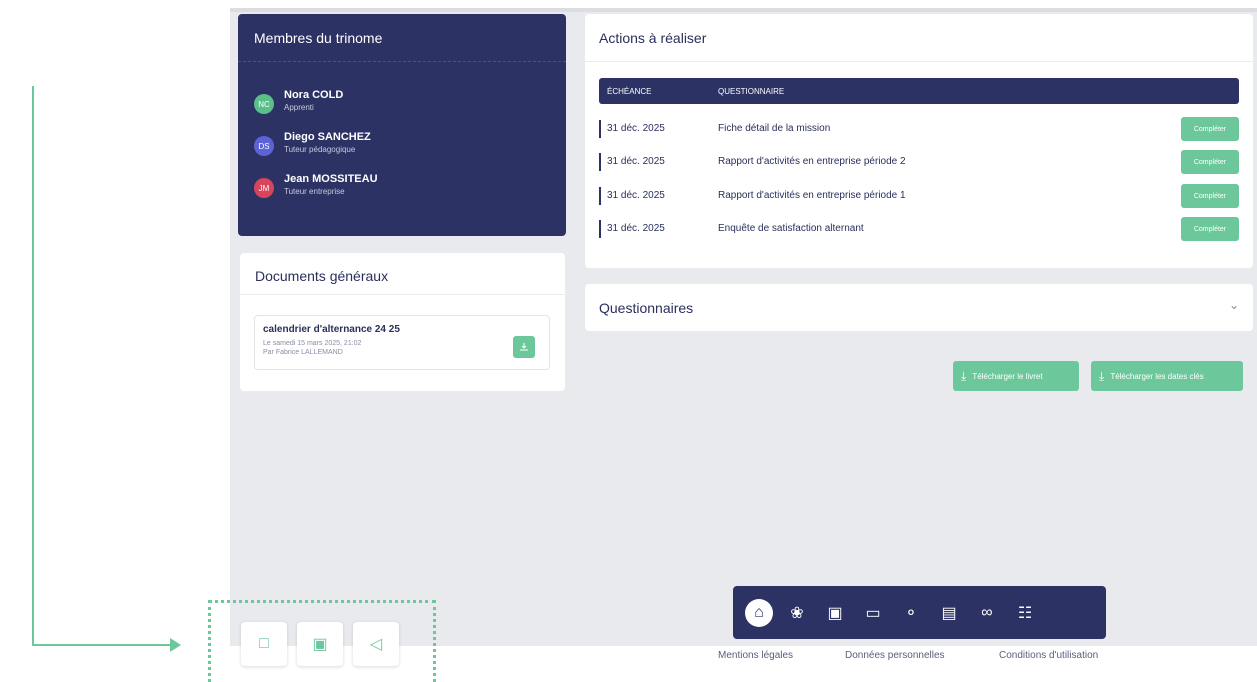  I want to click on document-title: calendrier d'alternance 24 25, so click(331, 329).